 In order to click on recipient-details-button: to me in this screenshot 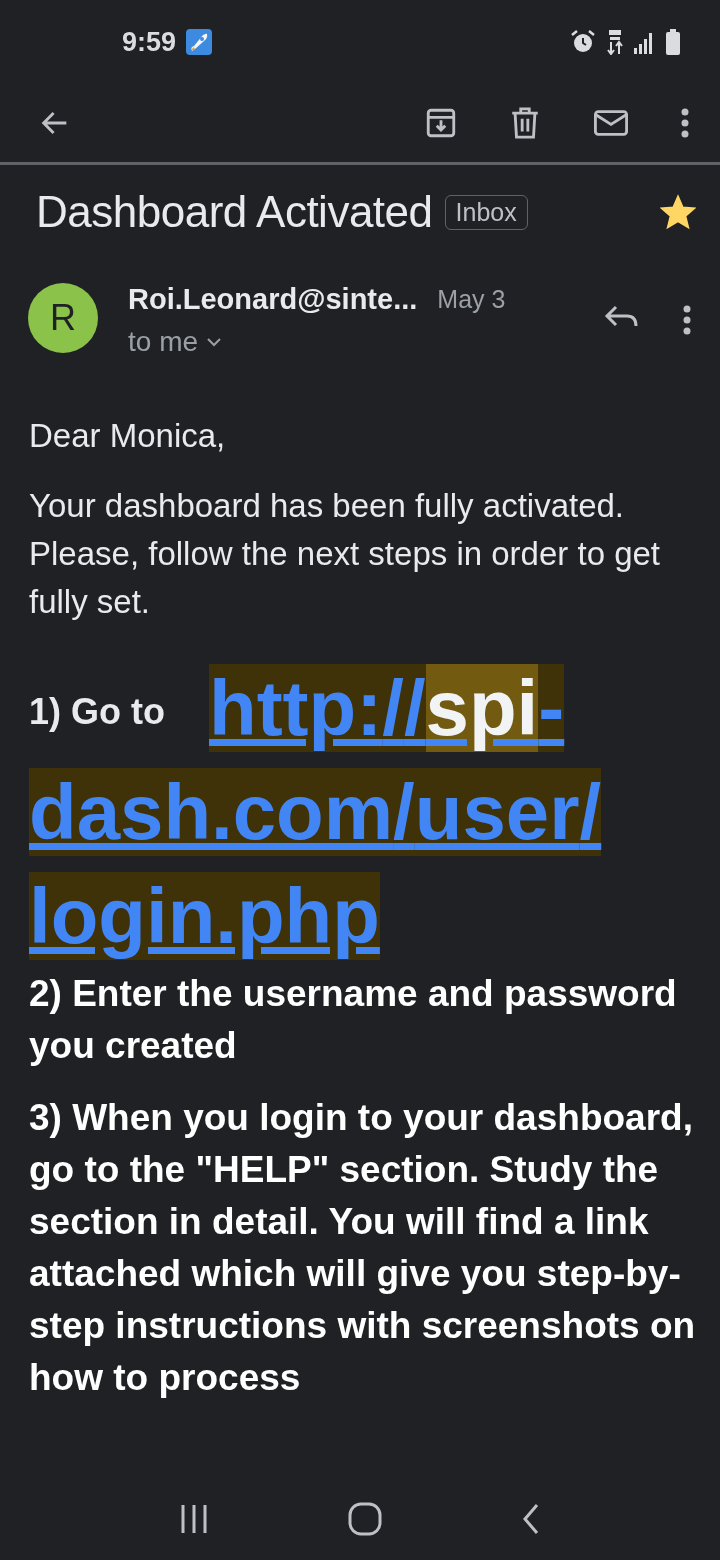, I will do `click(363, 342)`.